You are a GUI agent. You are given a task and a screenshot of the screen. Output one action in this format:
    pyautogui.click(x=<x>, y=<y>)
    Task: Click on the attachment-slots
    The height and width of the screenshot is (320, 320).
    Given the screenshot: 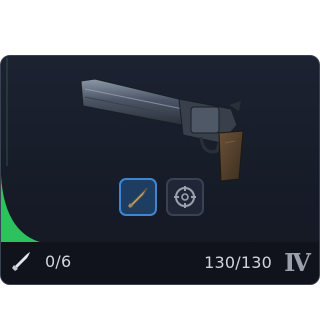 What is the action you would take?
    pyautogui.click(x=161, y=197)
    